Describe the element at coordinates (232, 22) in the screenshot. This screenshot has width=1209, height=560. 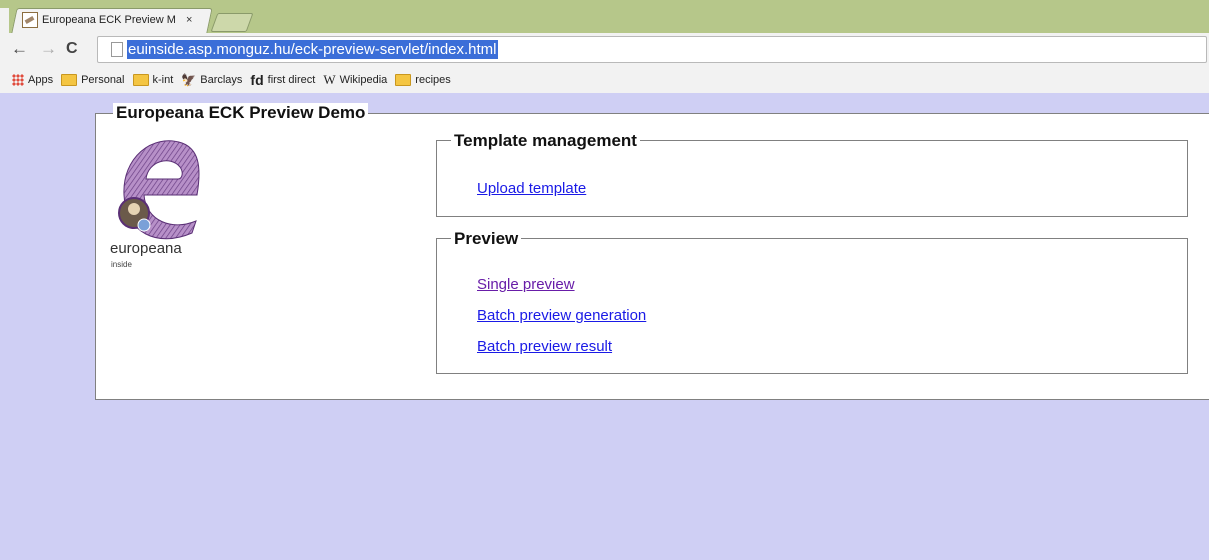
I see `new-tab-button` at that location.